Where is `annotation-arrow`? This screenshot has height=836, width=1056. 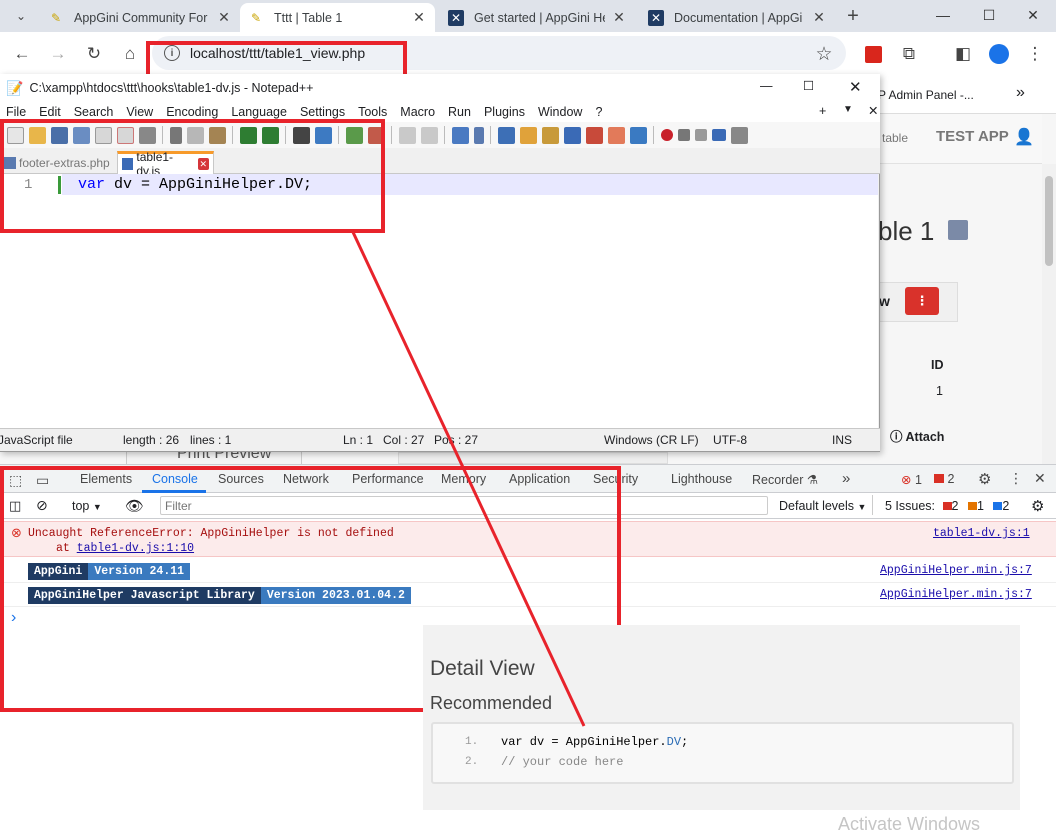 annotation-arrow is located at coordinates (468, 478).